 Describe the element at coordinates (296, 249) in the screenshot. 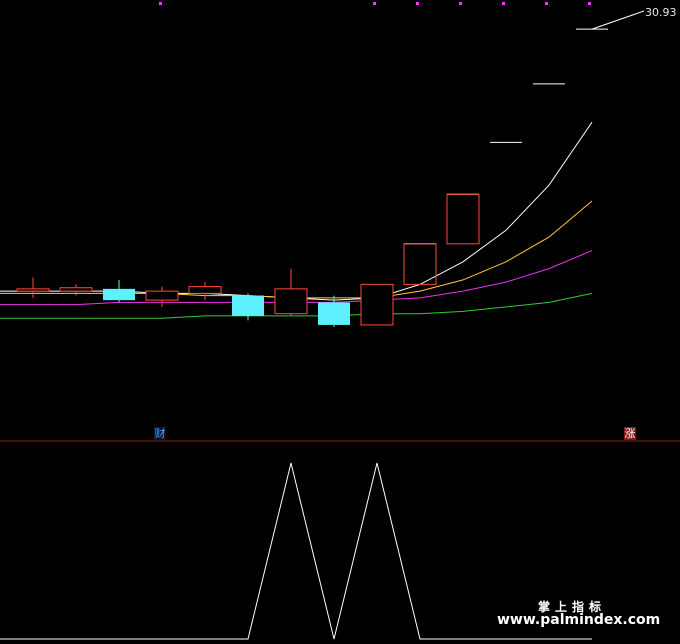

I see `ma-line-ma_mid` at that location.